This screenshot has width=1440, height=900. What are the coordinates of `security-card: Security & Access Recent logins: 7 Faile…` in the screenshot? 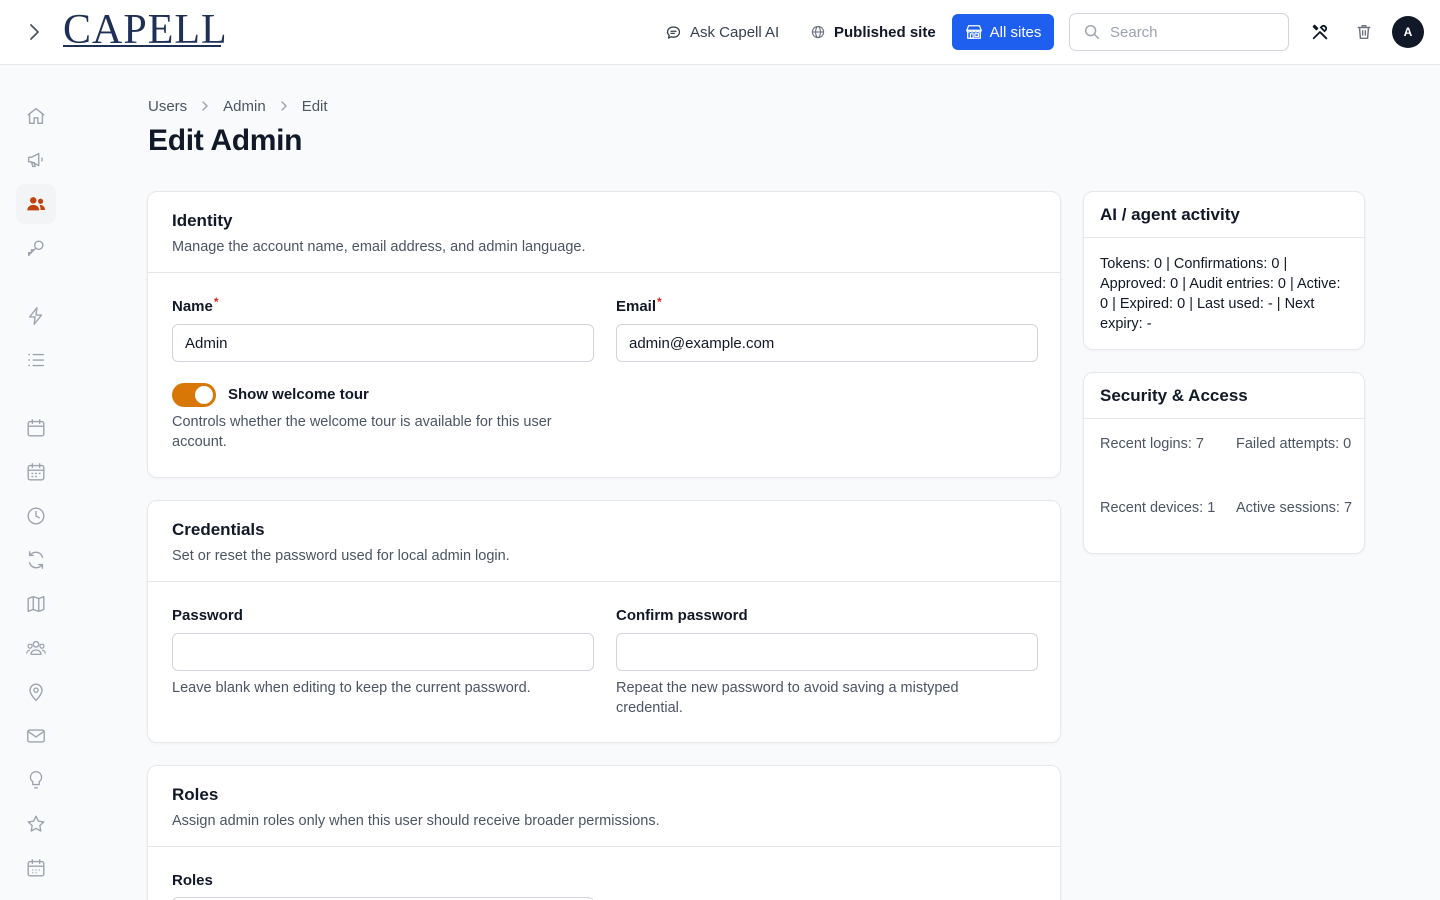 It's located at (1224, 463).